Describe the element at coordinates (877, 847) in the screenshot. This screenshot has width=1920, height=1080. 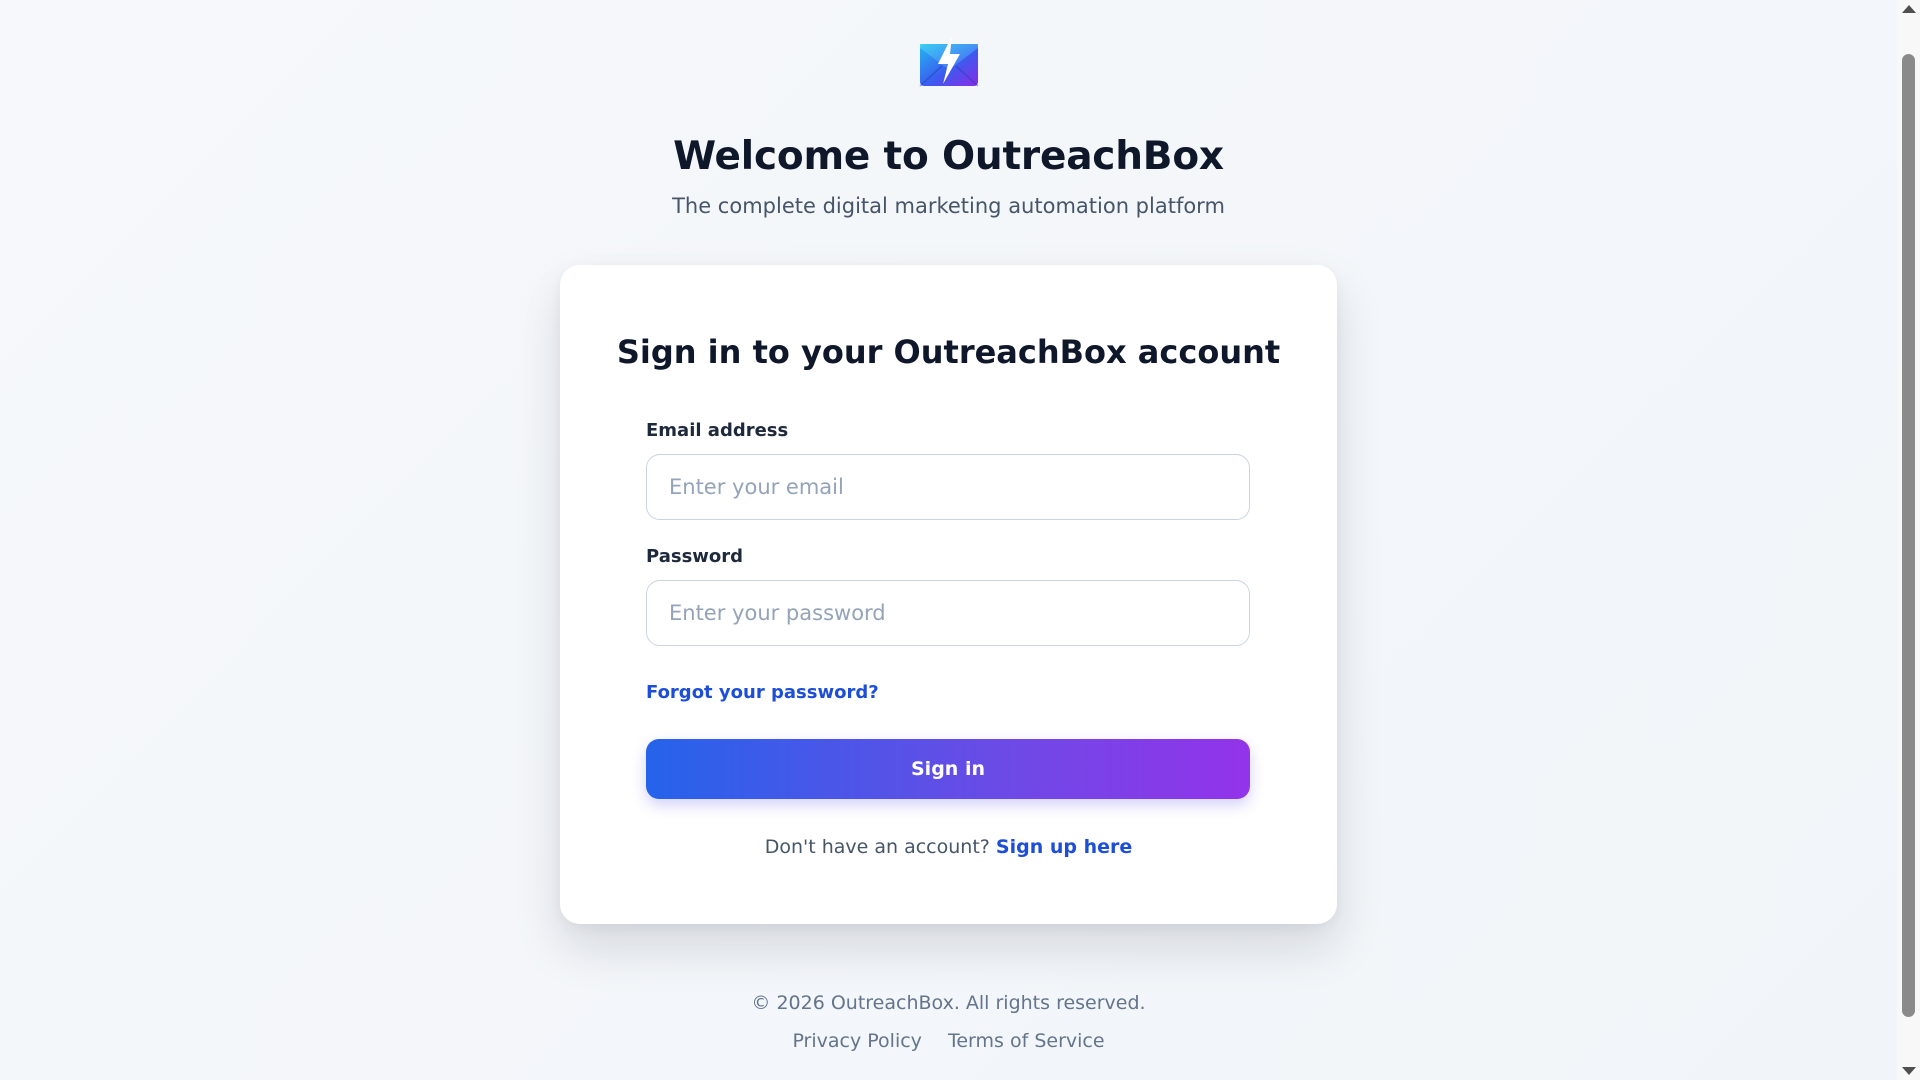
I see `signup-prompt: Don't have an account?` at that location.